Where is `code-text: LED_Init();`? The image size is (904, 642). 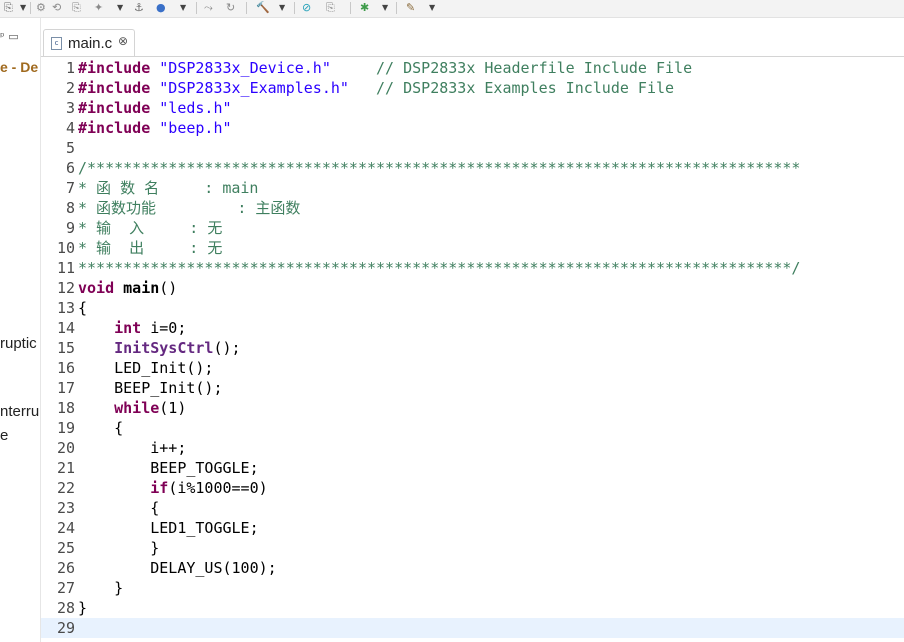 code-text: LED_Init(); is located at coordinates (145, 368).